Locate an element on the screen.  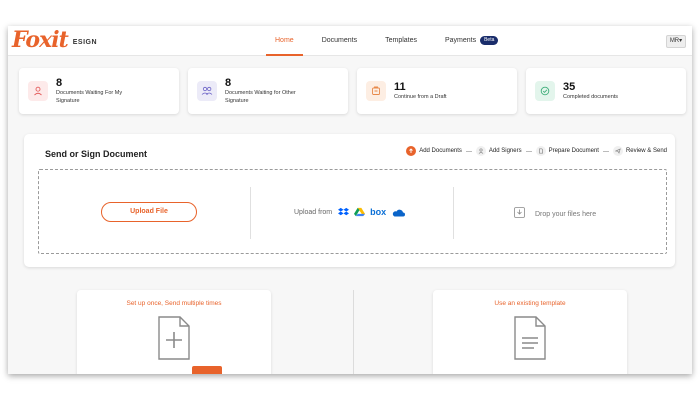
upload-file-button: Upload File is located at coordinates (149, 212).